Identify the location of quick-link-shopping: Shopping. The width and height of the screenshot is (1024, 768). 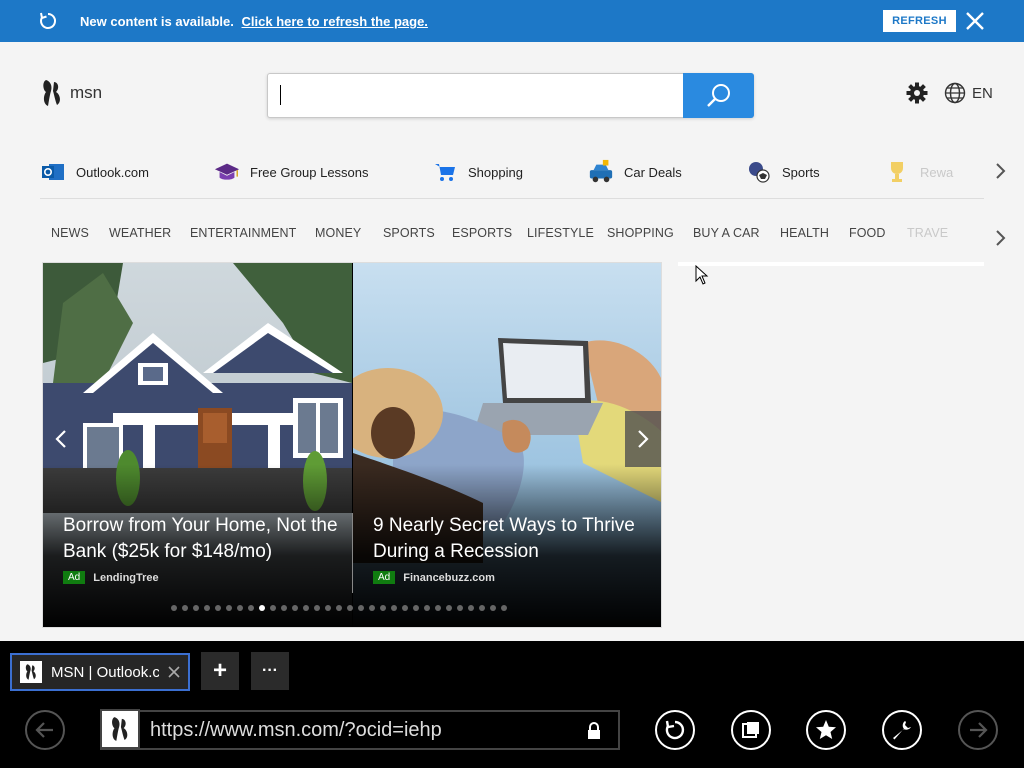
(477, 172).